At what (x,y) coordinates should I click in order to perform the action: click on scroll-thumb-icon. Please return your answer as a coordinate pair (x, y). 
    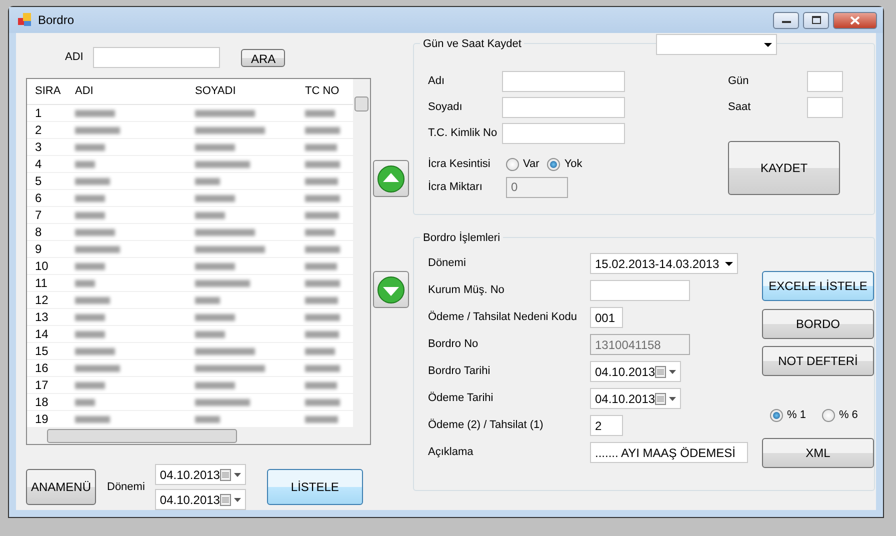
    Looking at the image, I should click on (142, 435).